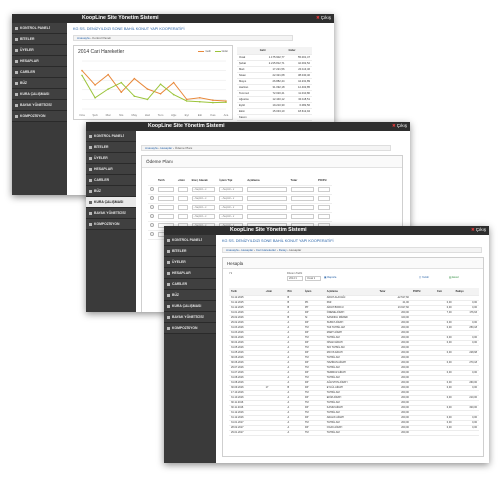 Image resolution: width=500 pixels, height=500 pixels. I want to click on series-line-gelir, so click(154, 86).